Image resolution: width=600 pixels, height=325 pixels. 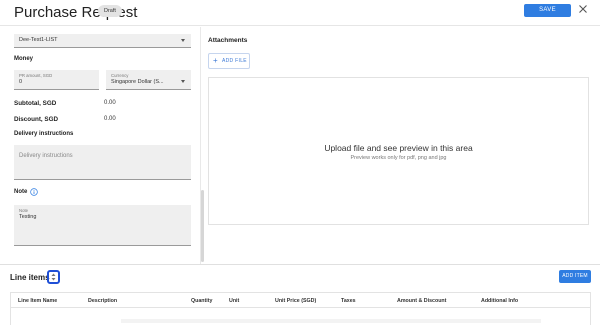 What do you see at coordinates (234, 301) in the screenshot?
I see `column-header: Unit` at bounding box center [234, 301].